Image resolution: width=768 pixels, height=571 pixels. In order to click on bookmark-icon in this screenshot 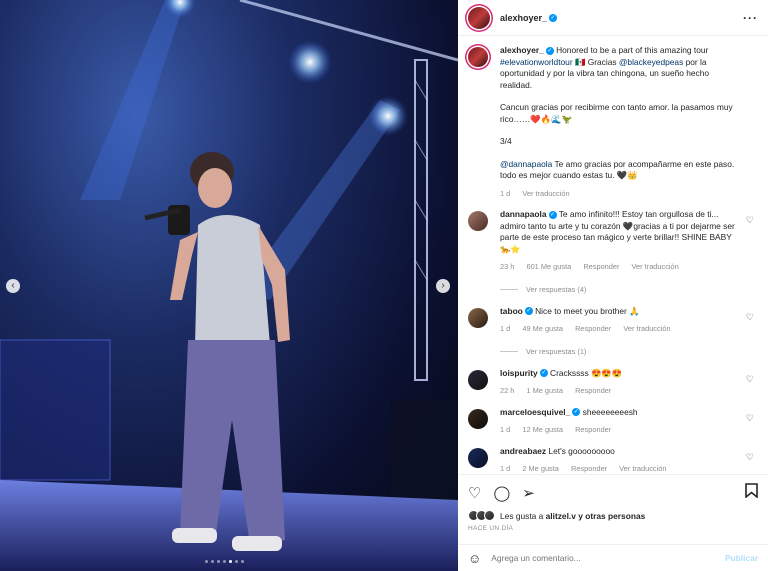, I will do `click(751, 492)`.